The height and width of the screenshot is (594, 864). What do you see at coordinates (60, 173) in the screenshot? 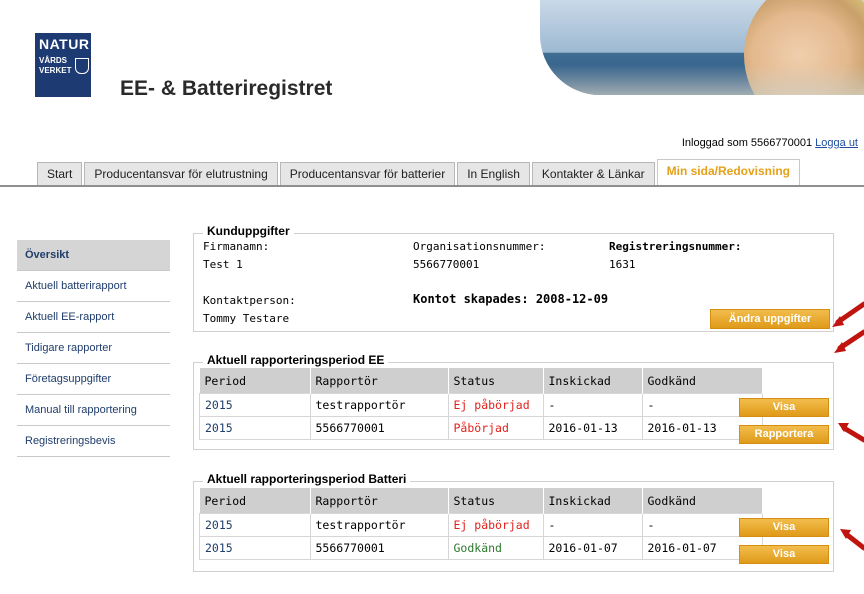
I see `tab-start: Start` at bounding box center [60, 173].